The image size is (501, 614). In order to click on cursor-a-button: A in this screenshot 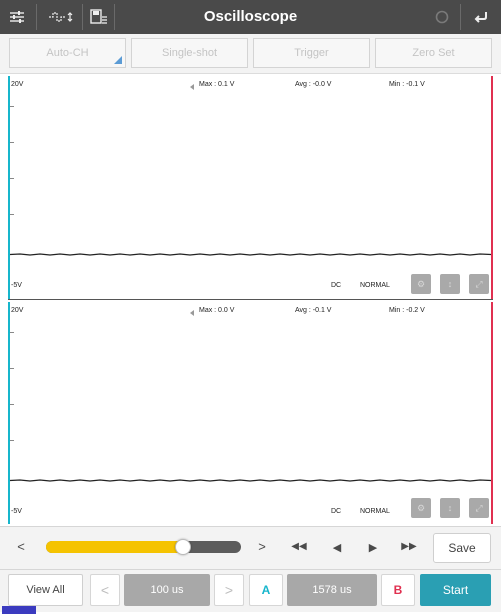, I will do `click(266, 590)`.